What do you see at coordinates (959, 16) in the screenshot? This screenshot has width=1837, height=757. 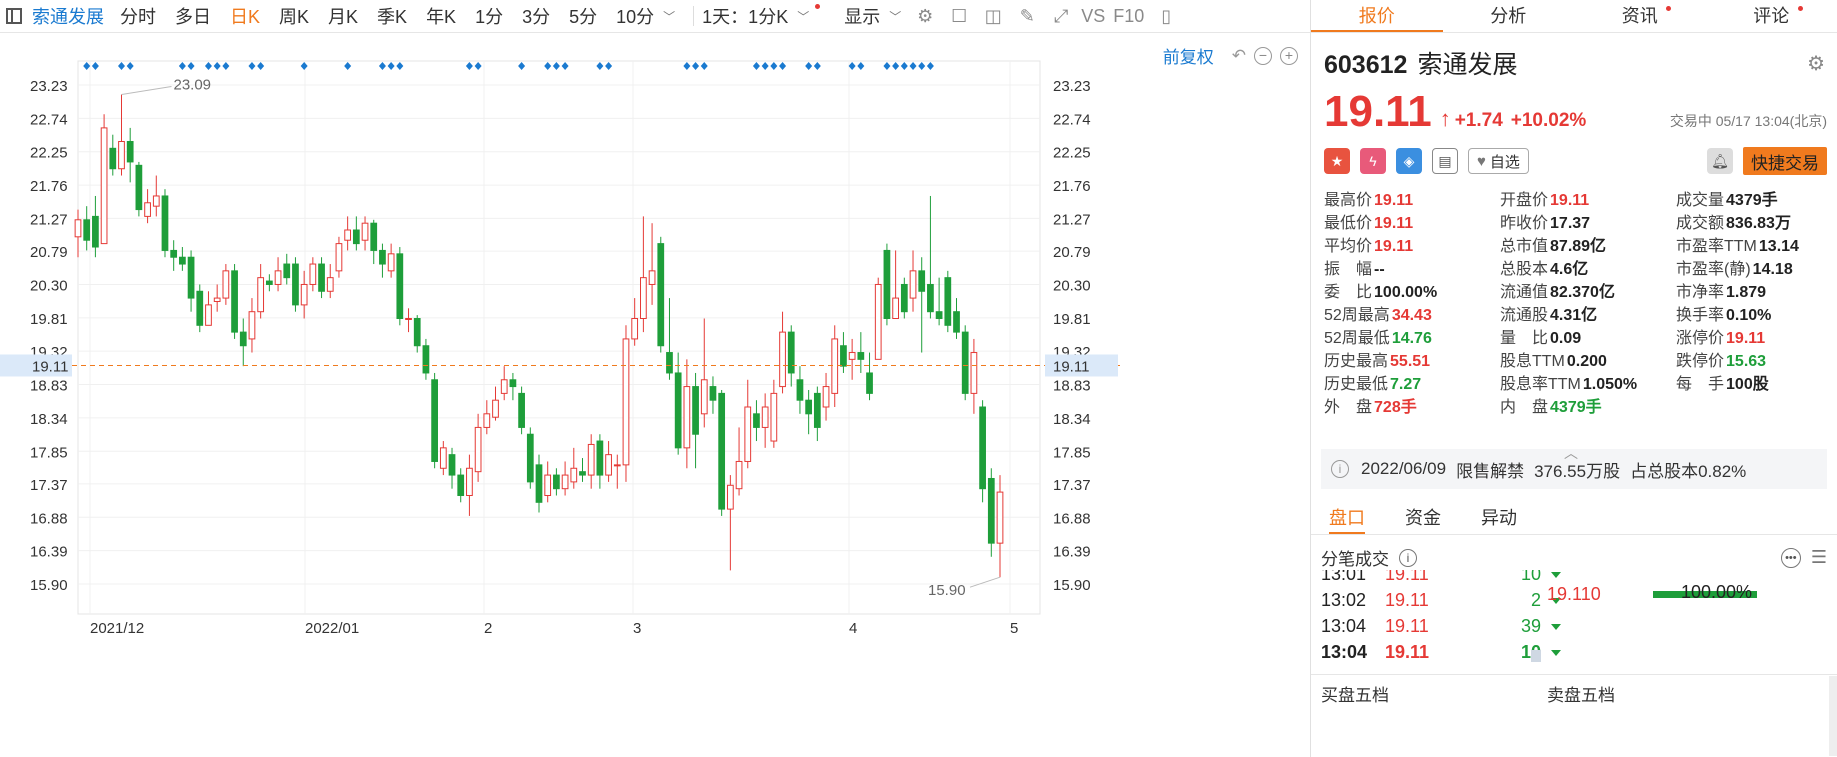 I see `layout-square-icon: ☐` at bounding box center [959, 16].